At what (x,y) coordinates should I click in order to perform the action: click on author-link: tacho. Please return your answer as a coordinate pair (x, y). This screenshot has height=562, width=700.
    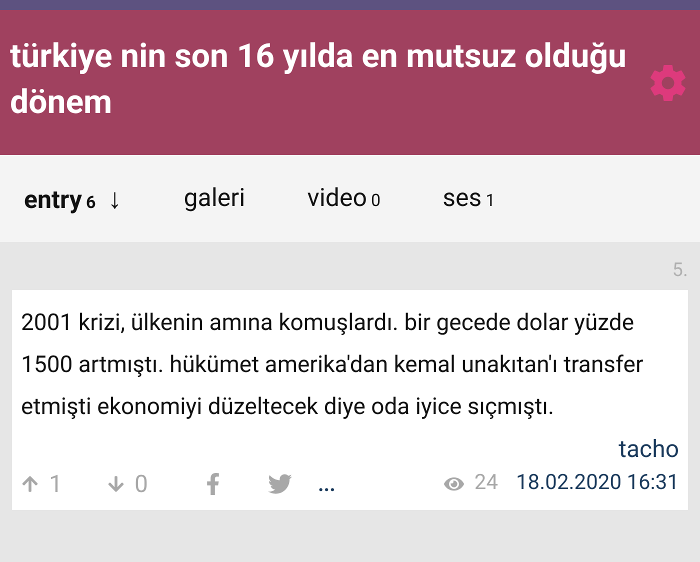
    Looking at the image, I should click on (648, 449).